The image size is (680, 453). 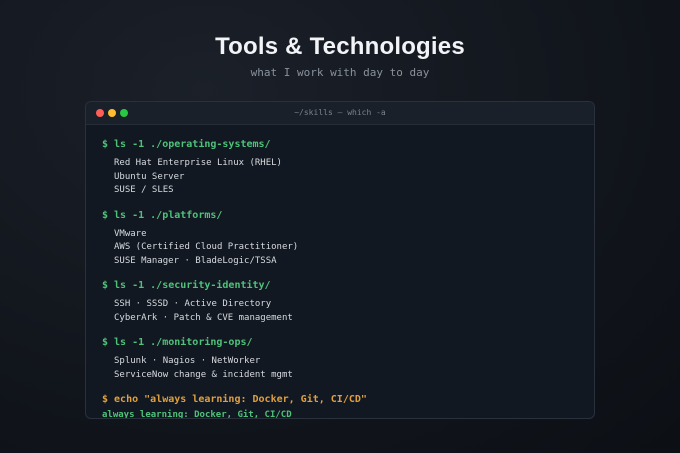 What do you see at coordinates (186, 144) in the screenshot?
I see `command-line: $ ls -1 ./operating-systems/` at bounding box center [186, 144].